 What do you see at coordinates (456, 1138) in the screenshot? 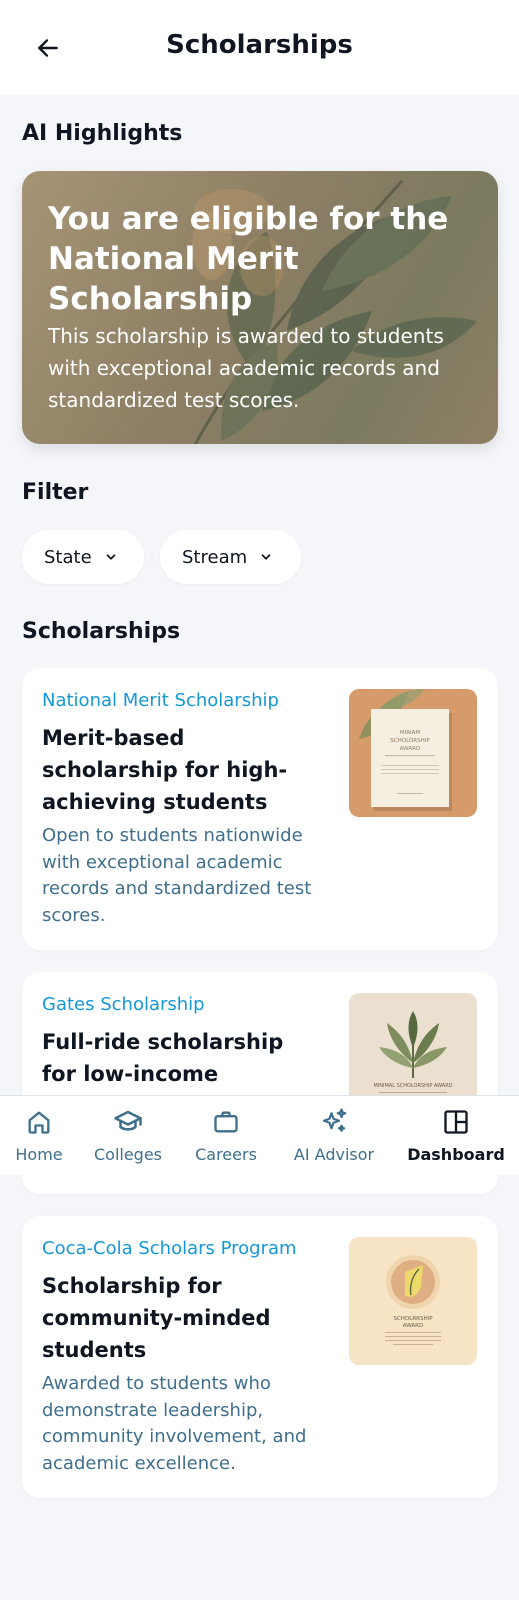
I see `nav-item-dashboard: Dashboard` at bounding box center [456, 1138].